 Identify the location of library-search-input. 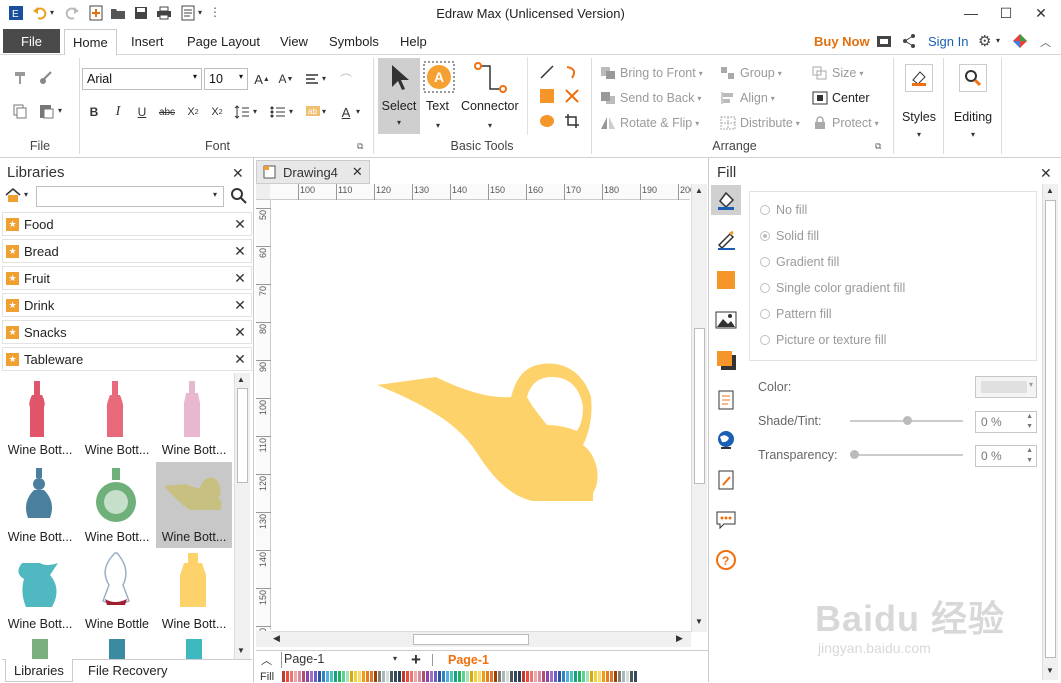
(130, 196).